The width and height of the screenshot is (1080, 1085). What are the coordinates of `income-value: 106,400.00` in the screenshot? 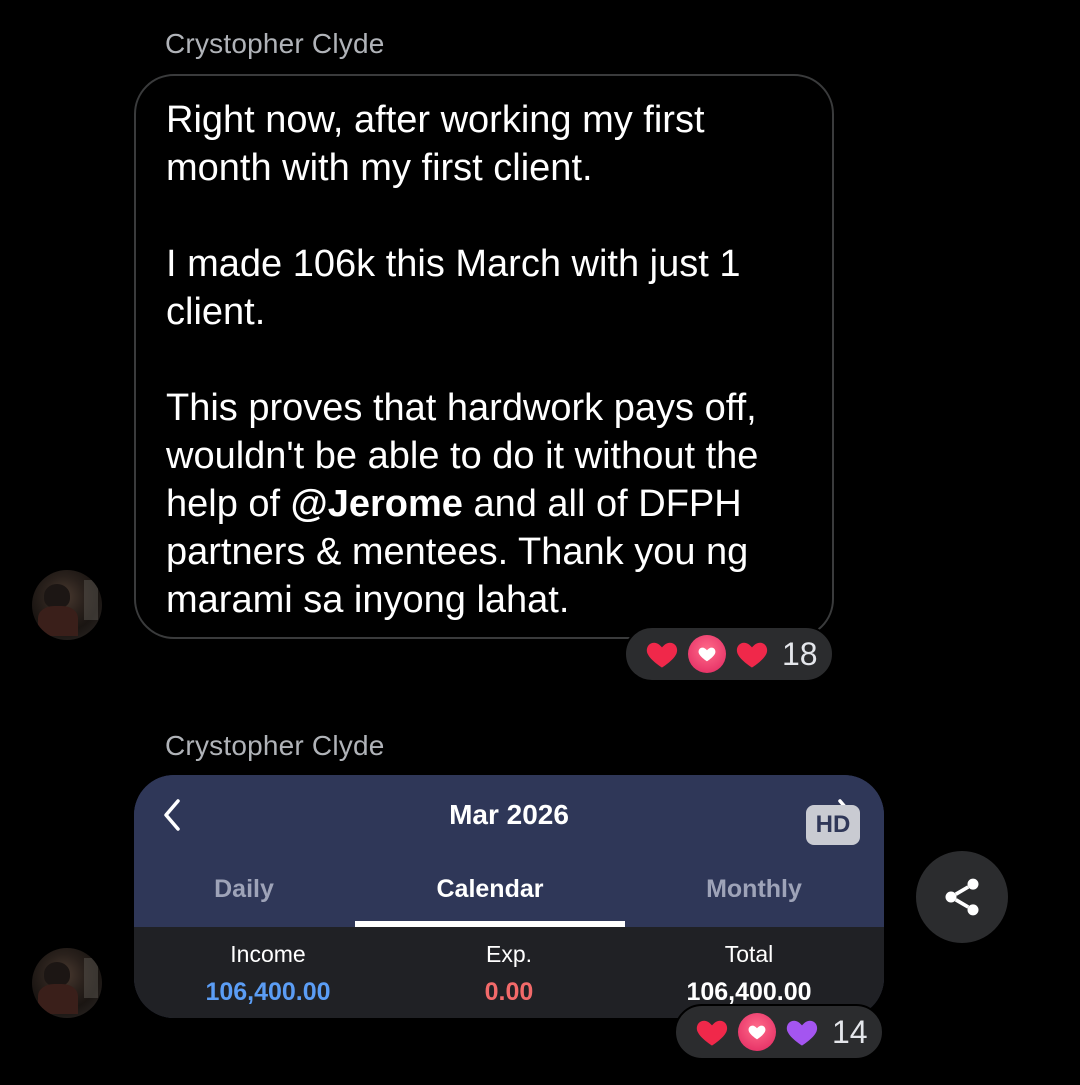 It's located at (268, 992).